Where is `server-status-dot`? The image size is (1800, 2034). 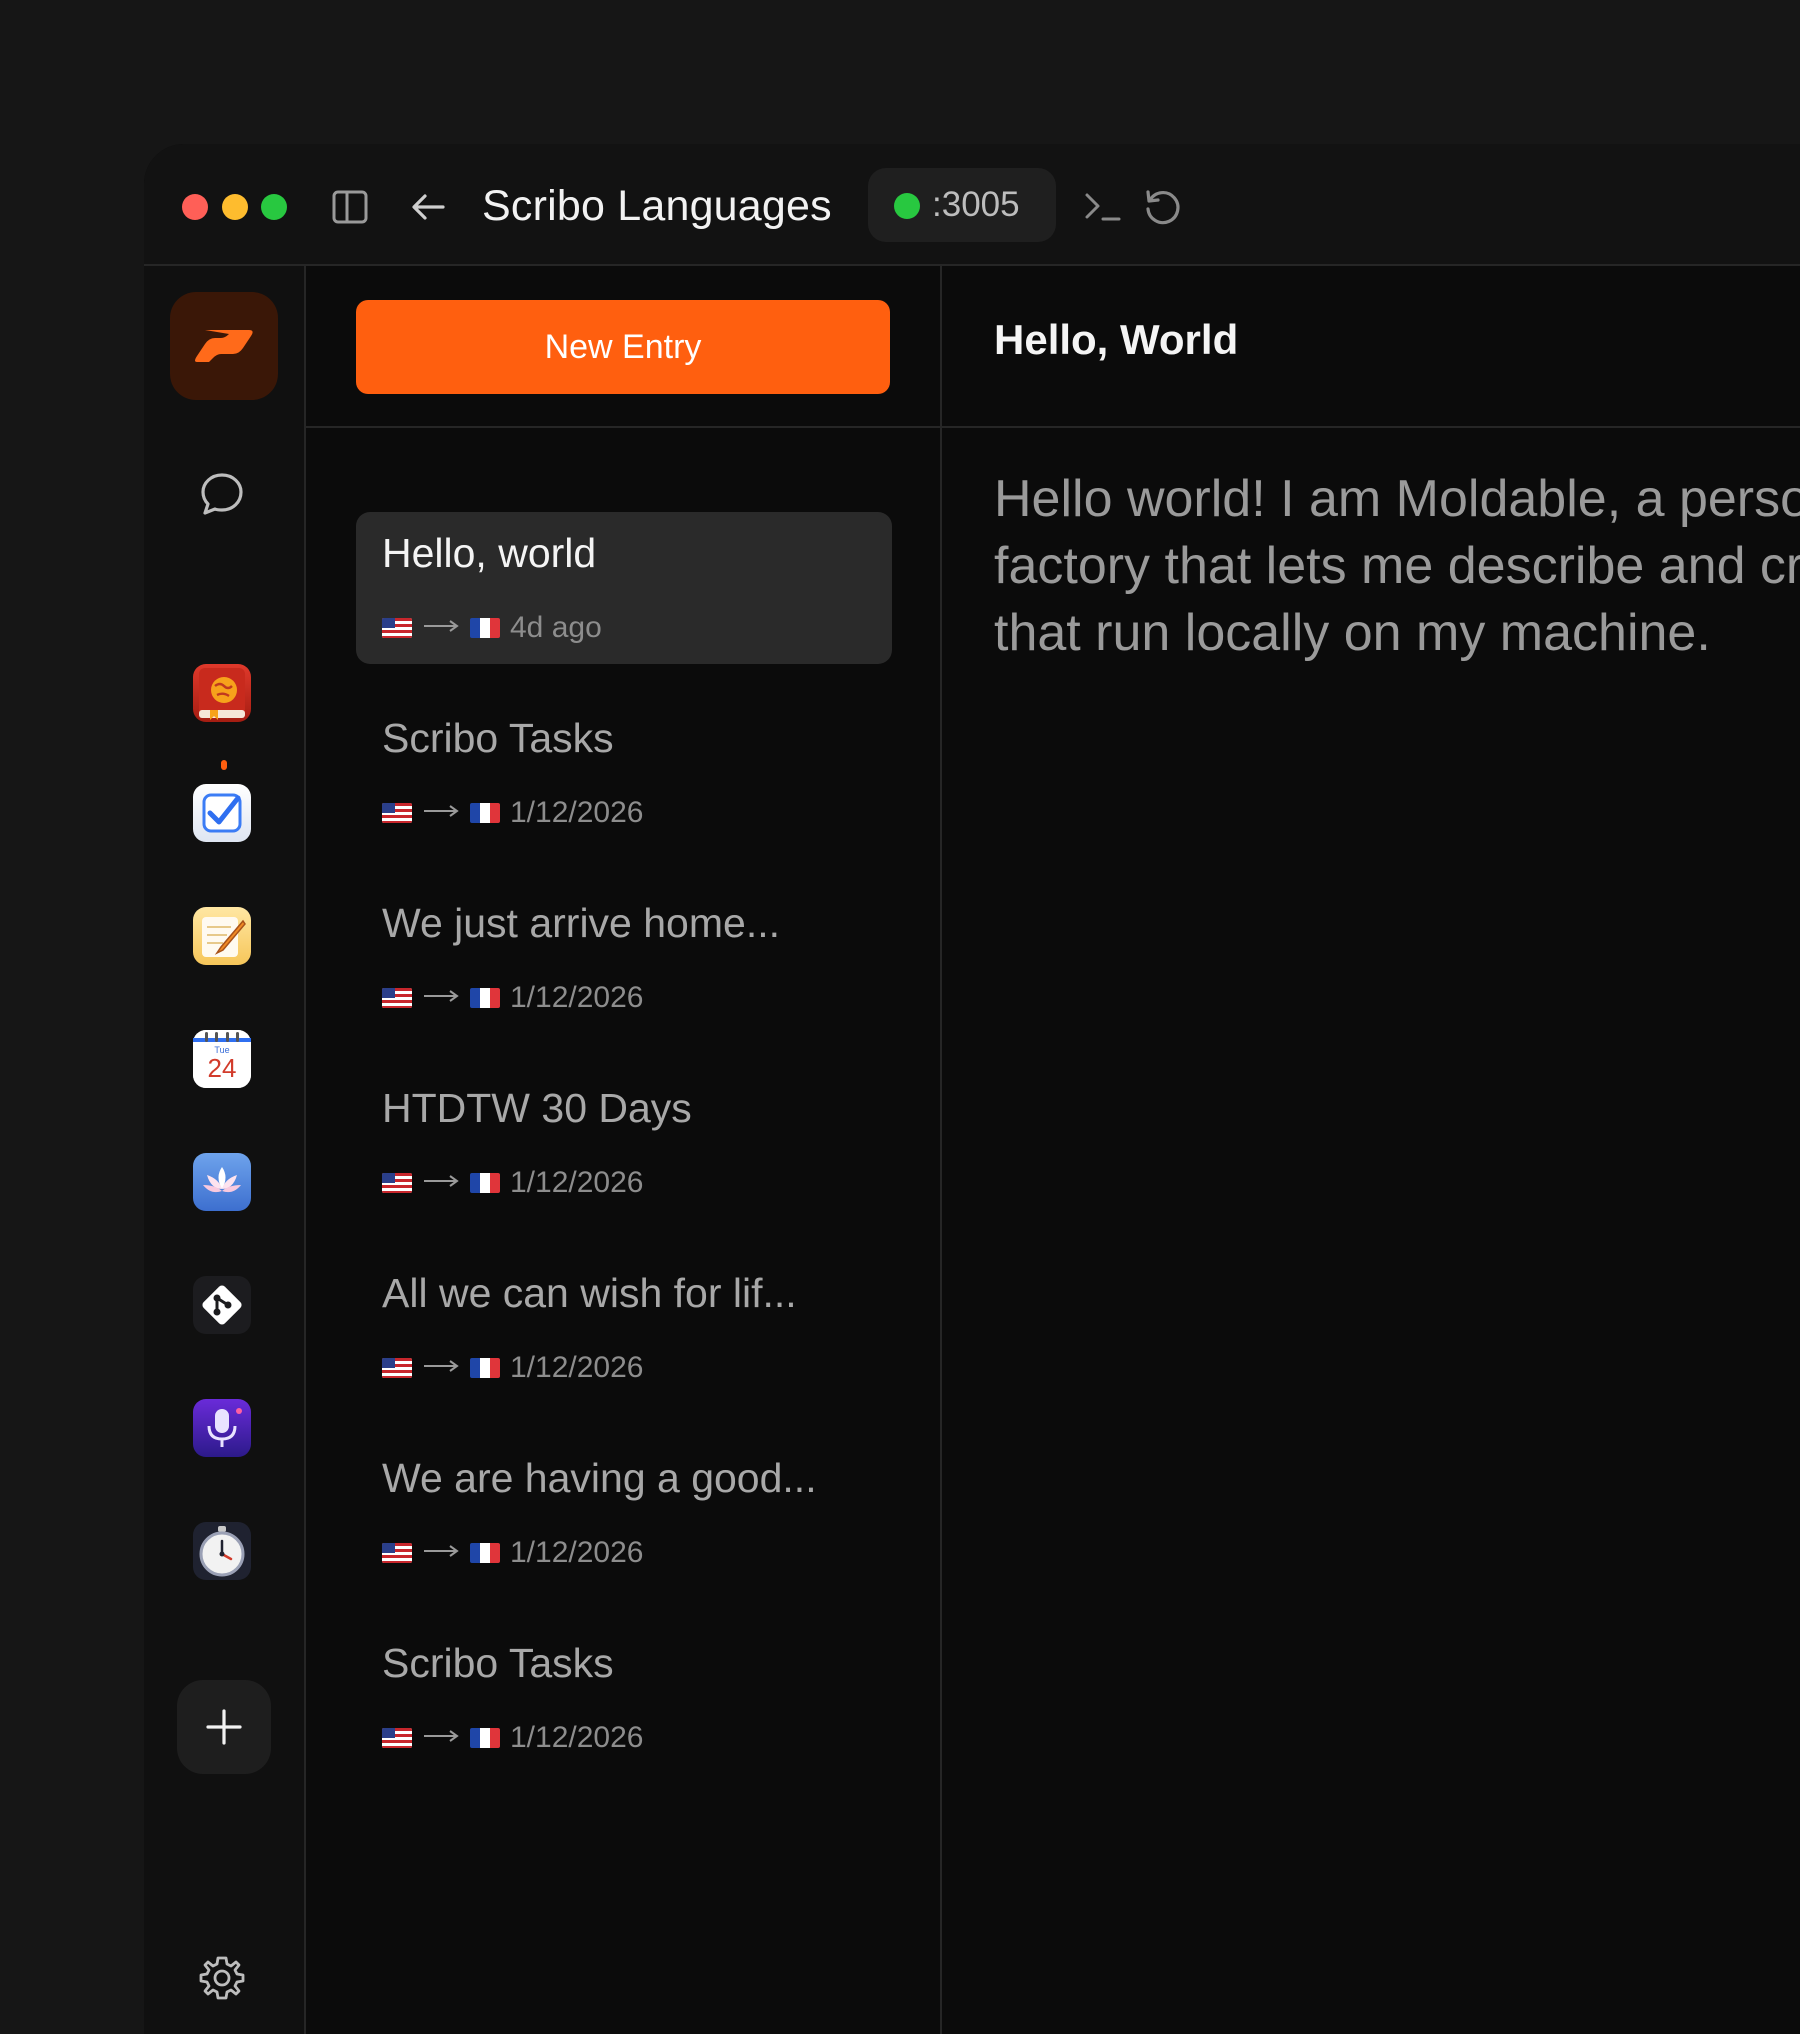
server-status-dot is located at coordinates (907, 206).